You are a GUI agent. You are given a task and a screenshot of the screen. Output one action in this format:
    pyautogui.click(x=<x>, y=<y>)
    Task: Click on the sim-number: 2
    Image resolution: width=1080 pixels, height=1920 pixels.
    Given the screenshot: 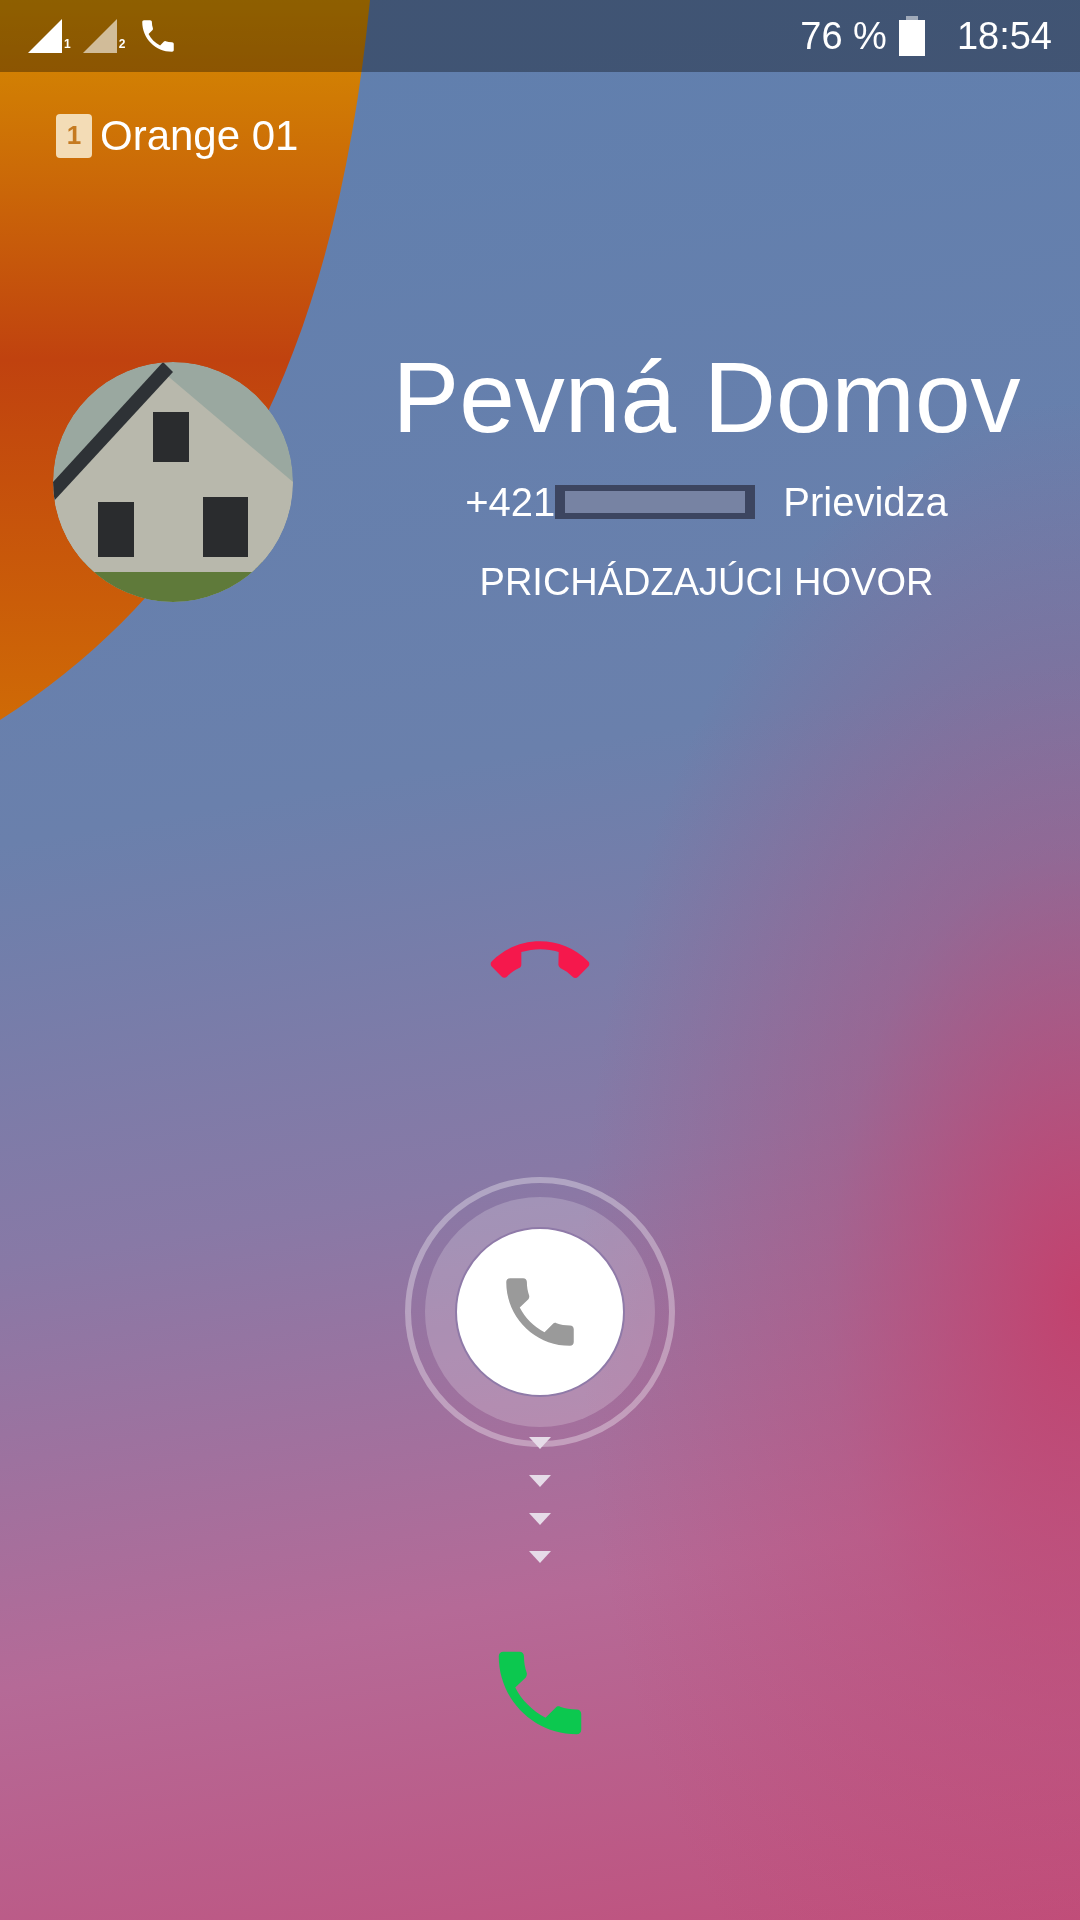 What is the action you would take?
    pyautogui.click(x=122, y=44)
    